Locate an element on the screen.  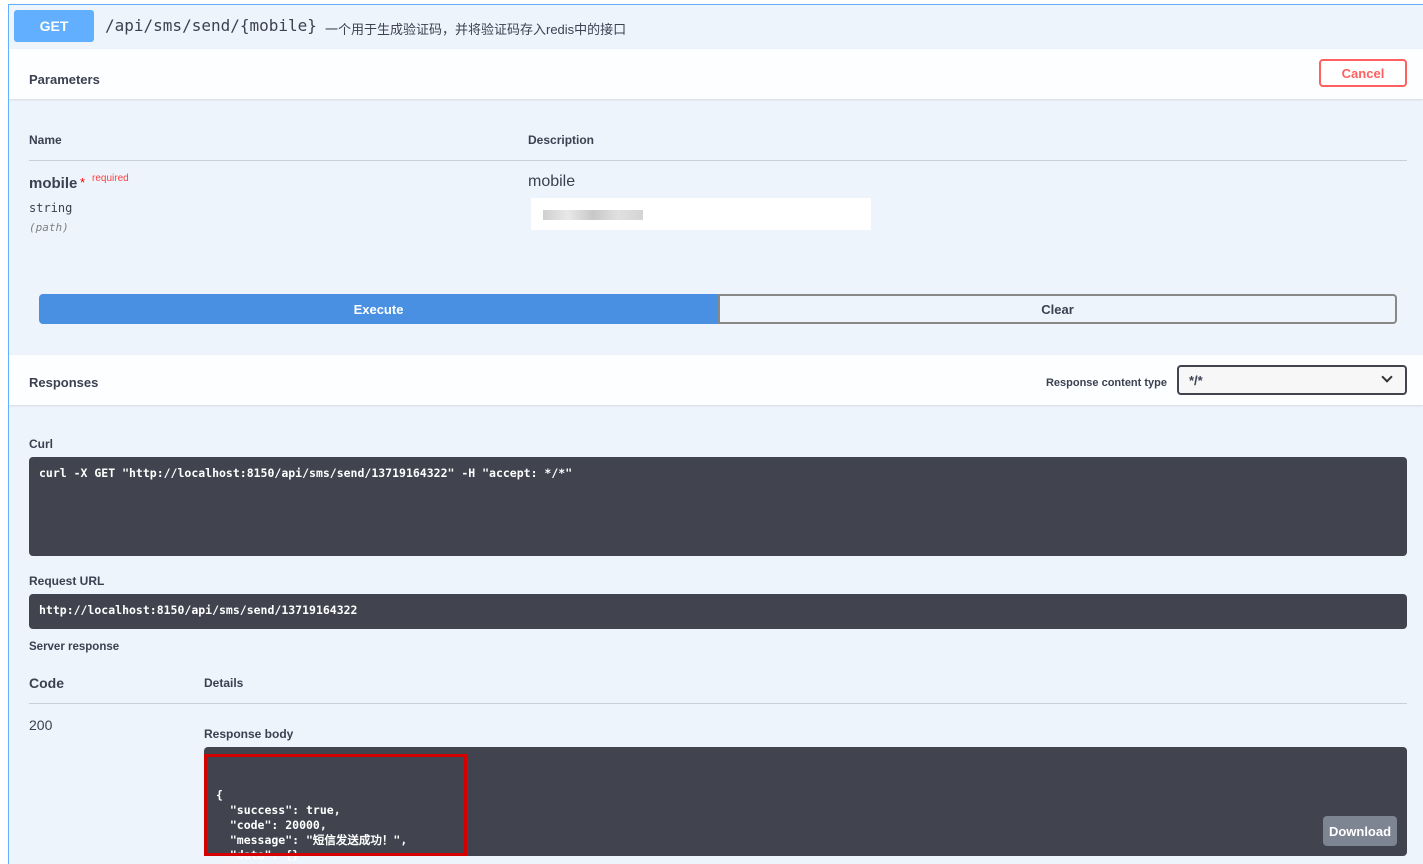
cancel-button: Cancel is located at coordinates (1363, 73).